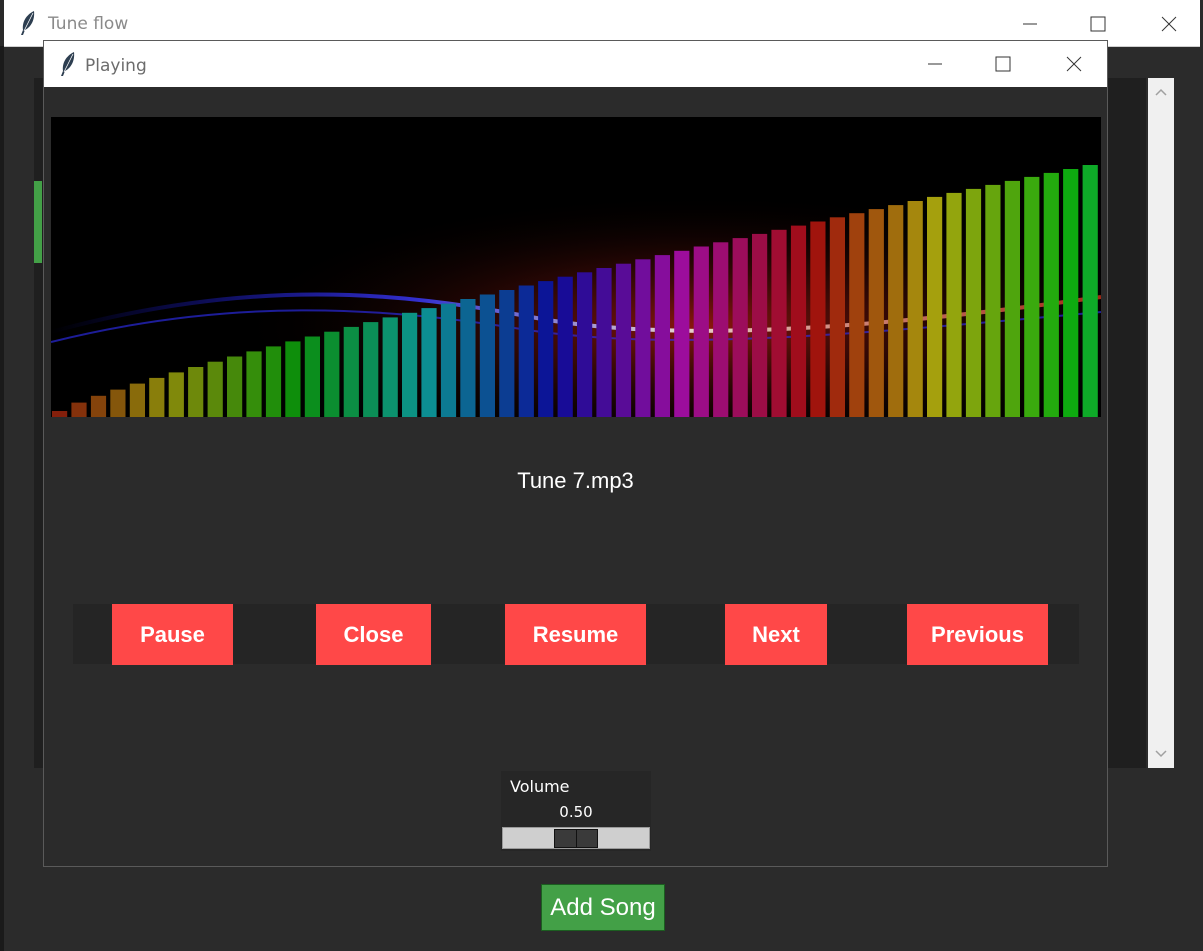 Image resolution: width=1203 pixels, height=951 pixels. What do you see at coordinates (116, 66) in the screenshot?
I see `playing-window-title: Playing` at bounding box center [116, 66].